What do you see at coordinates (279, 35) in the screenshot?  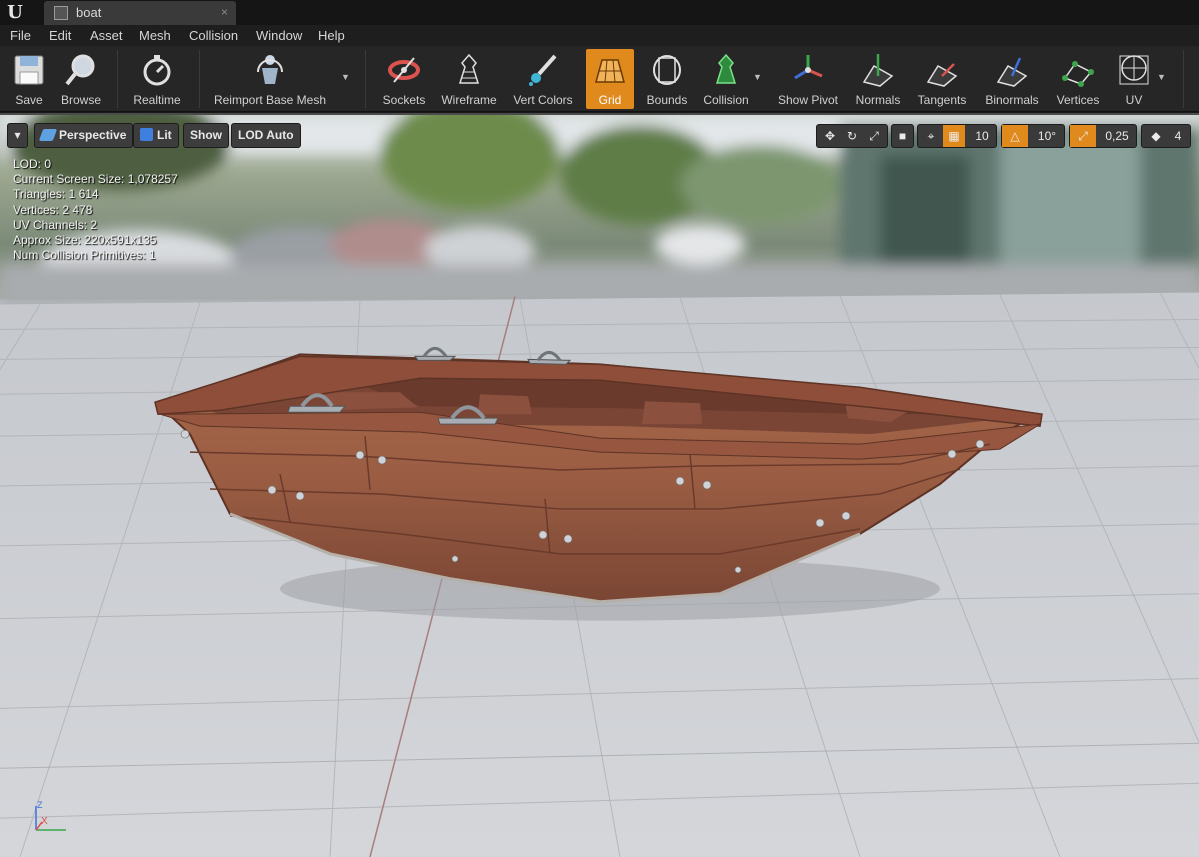 I see `menu-window: Window` at bounding box center [279, 35].